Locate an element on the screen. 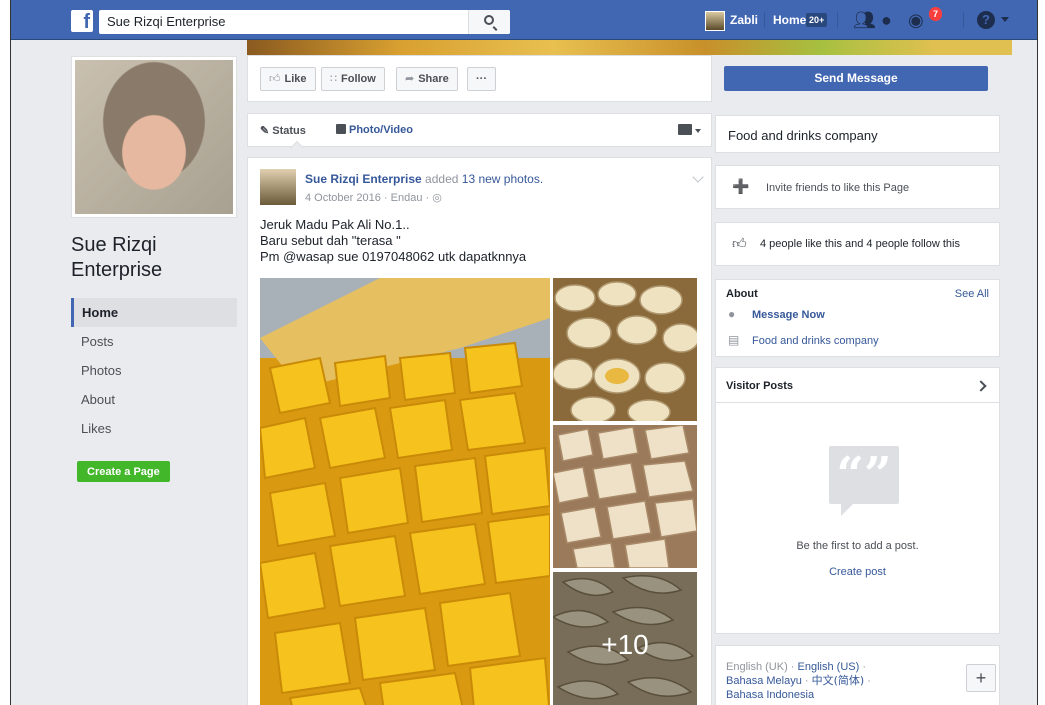 This screenshot has height=705, width=1045. sidebar-item-photos: Photos is located at coordinates (154, 370).